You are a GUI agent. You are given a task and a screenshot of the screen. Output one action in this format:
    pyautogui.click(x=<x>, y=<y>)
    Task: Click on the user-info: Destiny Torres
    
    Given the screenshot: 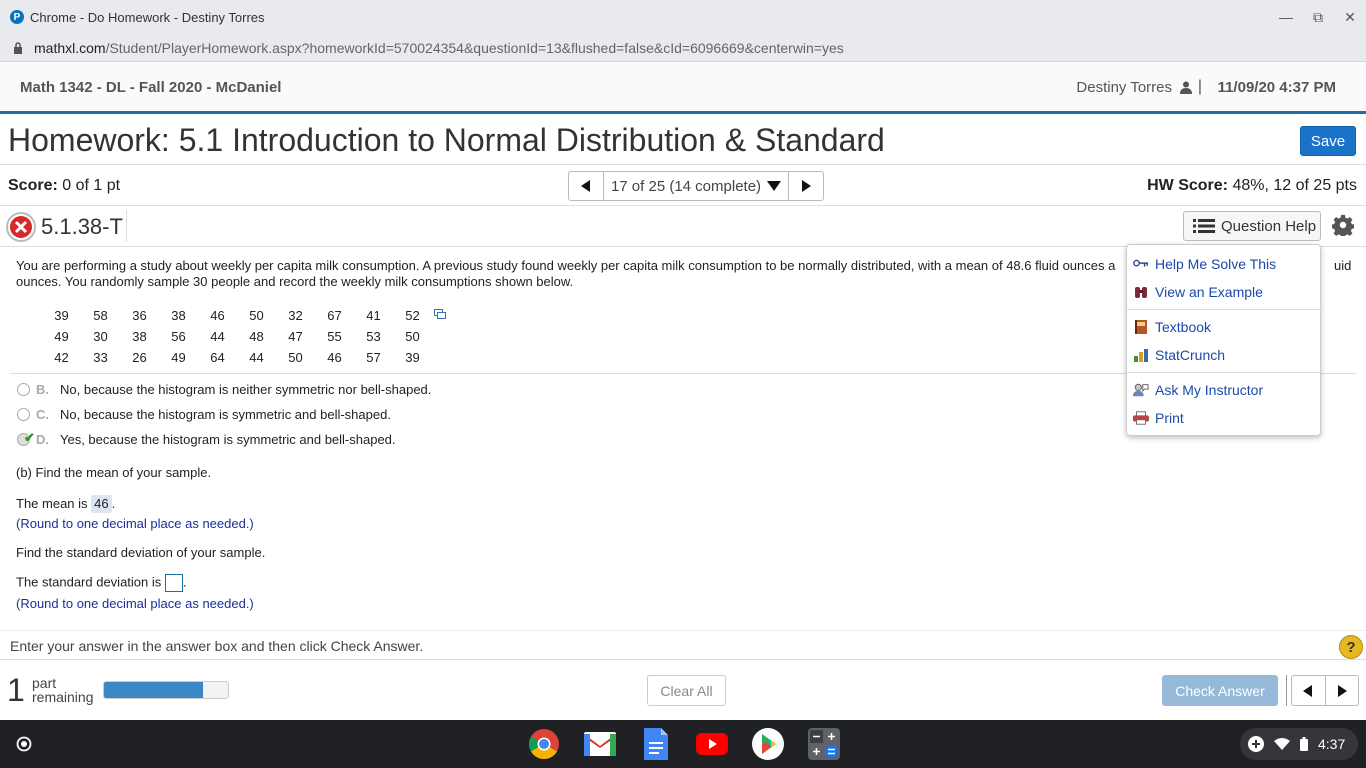 What is the action you would take?
    pyautogui.click(x=1134, y=87)
    